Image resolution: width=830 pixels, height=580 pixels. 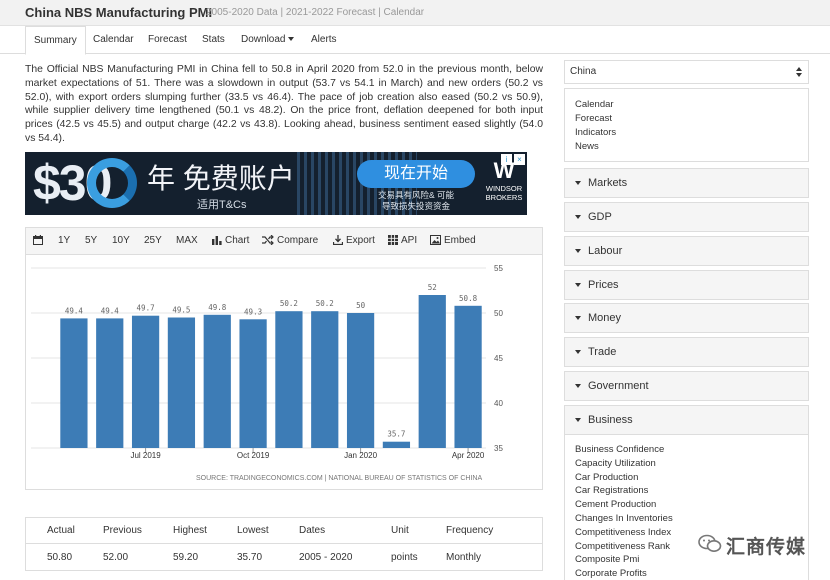 What do you see at coordinates (253, 455) in the screenshot?
I see `x-tick-label: Oct 2019` at bounding box center [253, 455].